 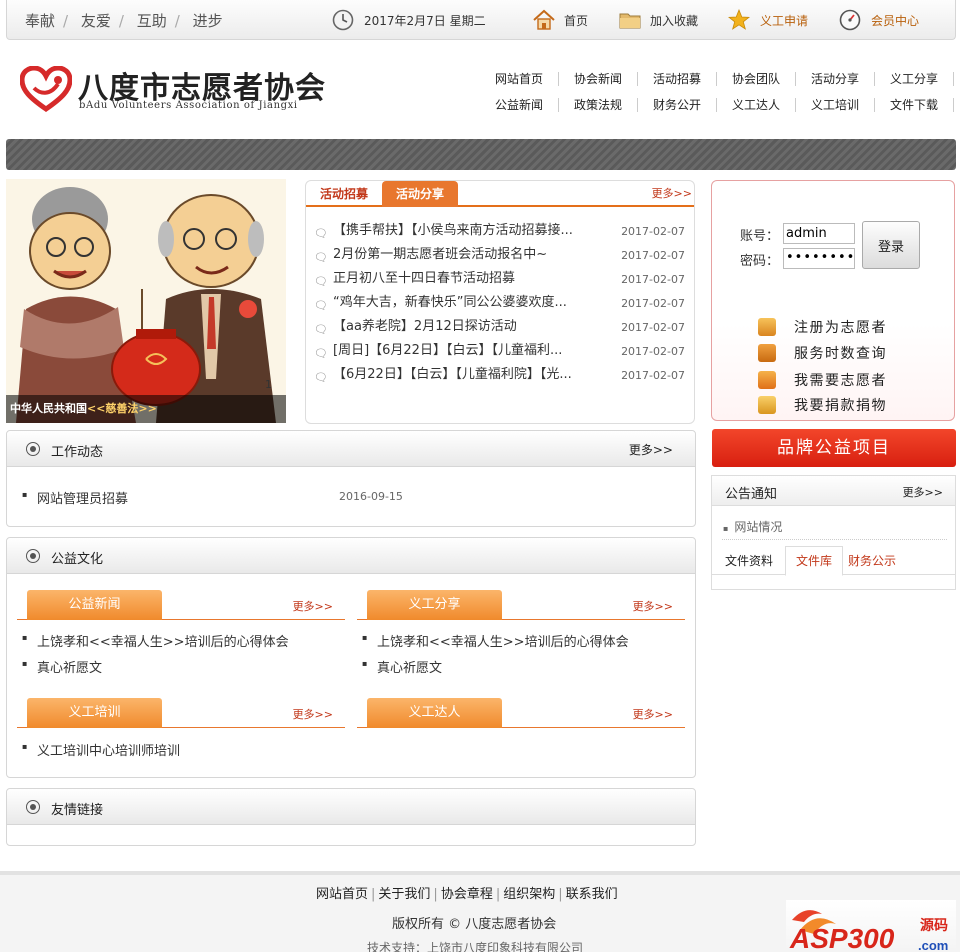 What do you see at coordinates (146, 409) in the screenshot?
I see `banner-caption: 中华人民共和国<<慈善法>>` at bounding box center [146, 409].